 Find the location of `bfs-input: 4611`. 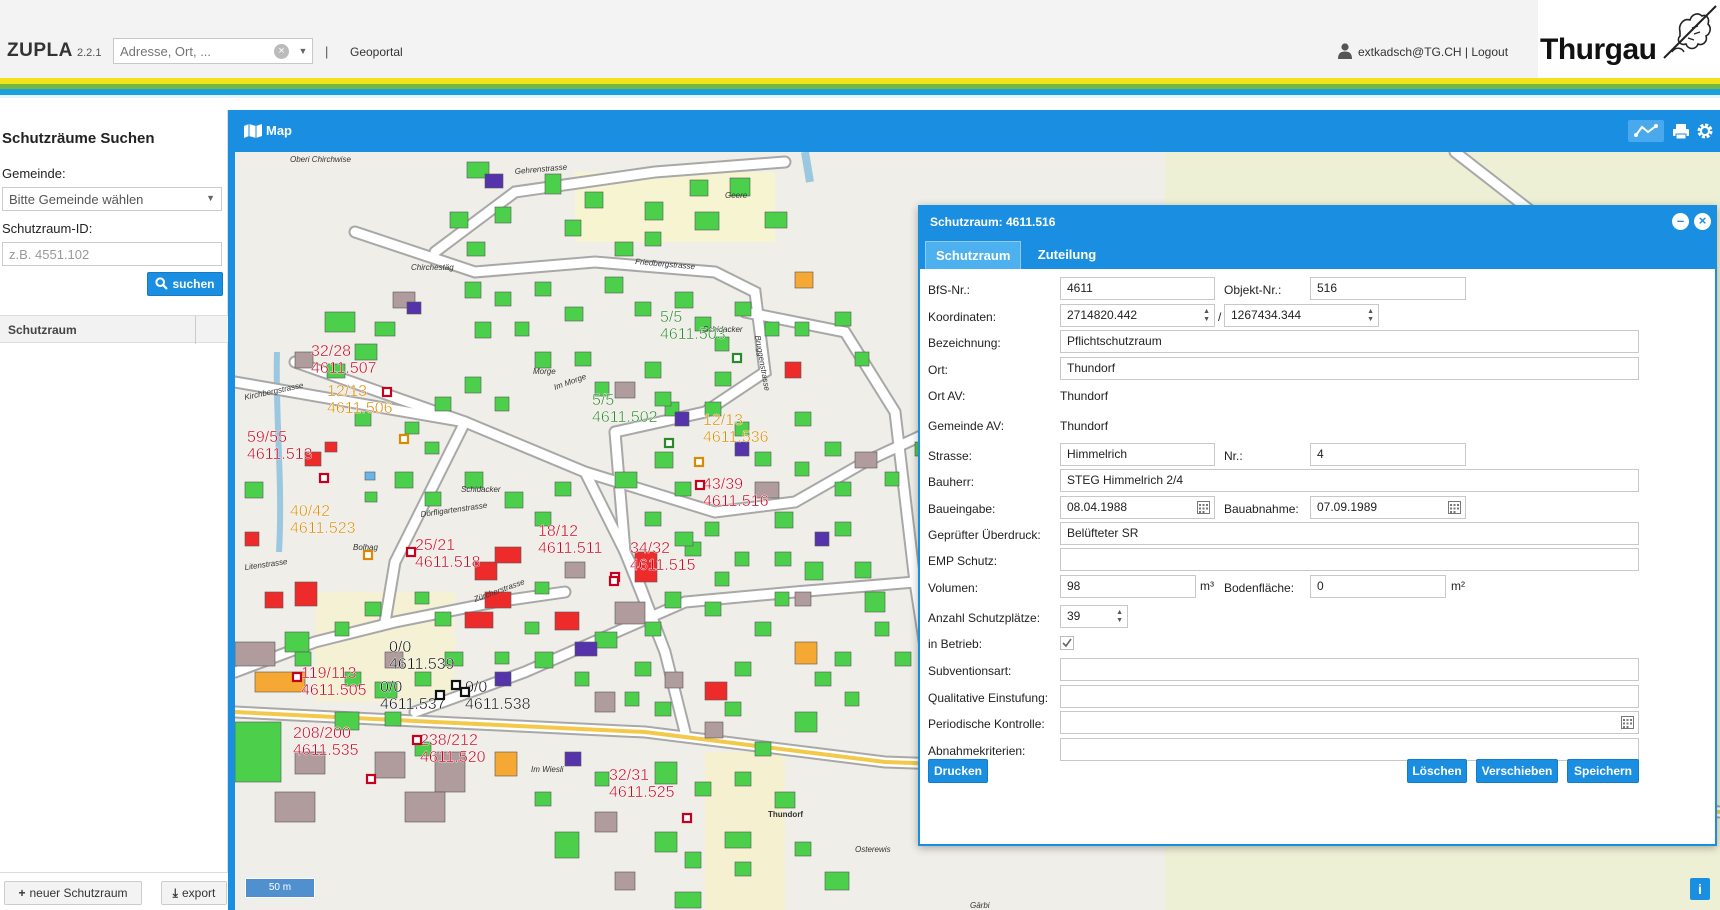

bfs-input: 4611 is located at coordinates (1137, 288).